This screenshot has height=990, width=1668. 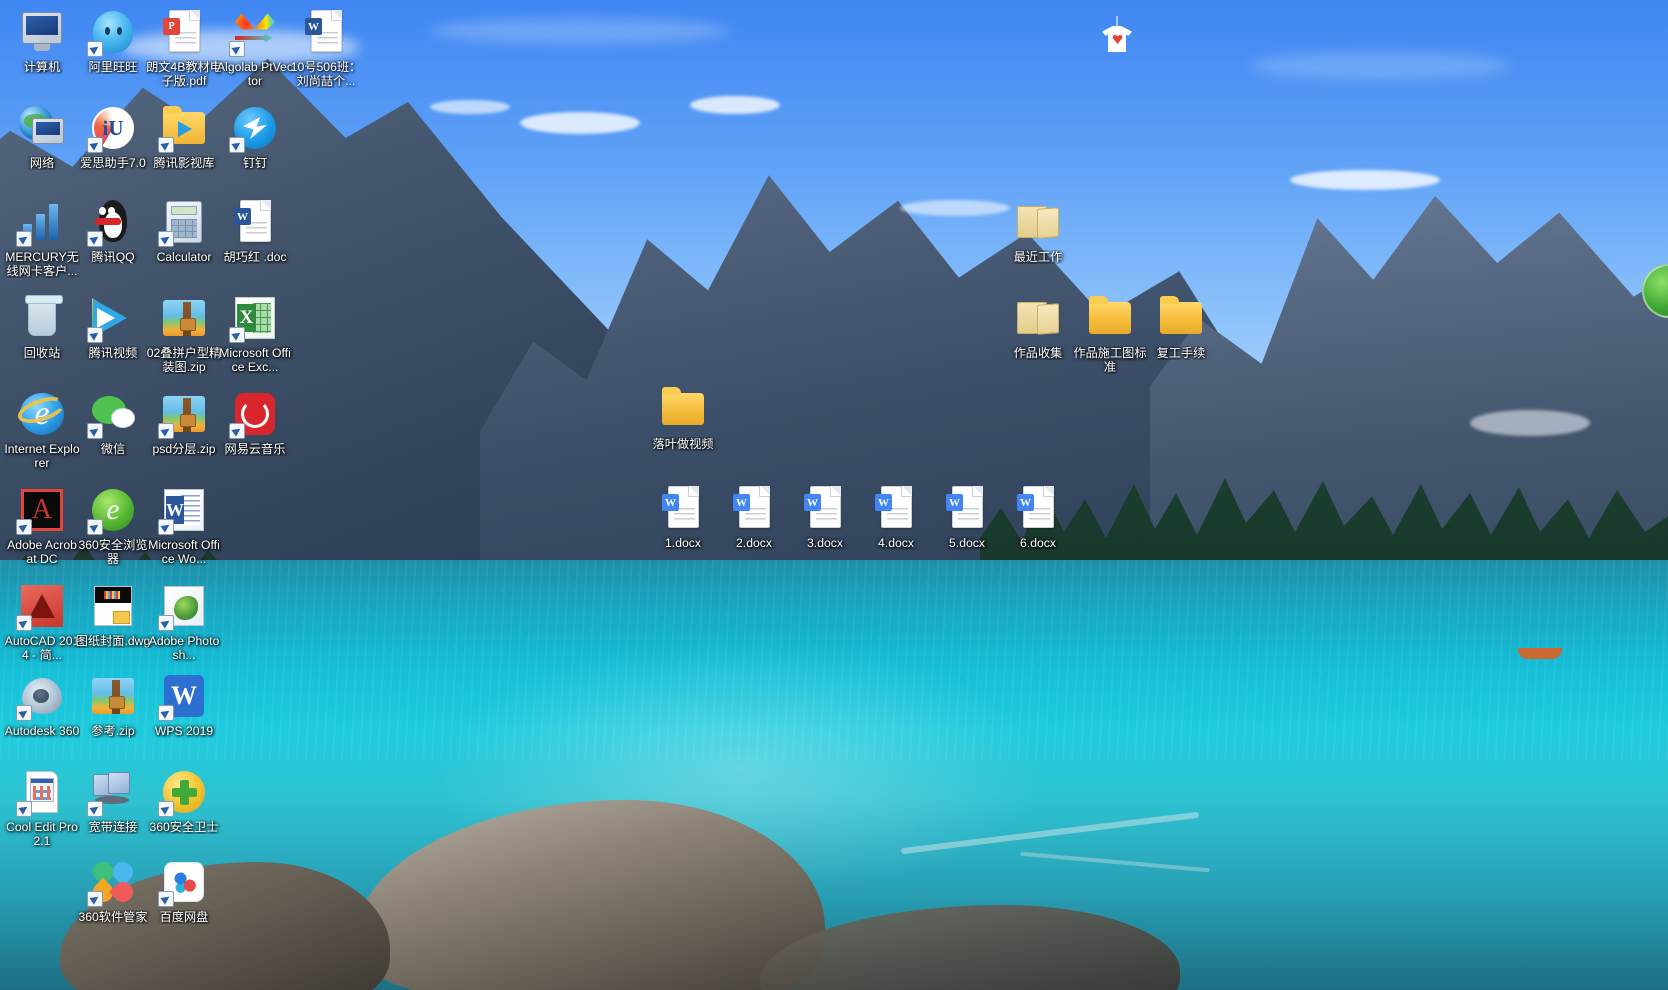 I want to click on desktop-icon-doc-1: W 1.docx, so click(x=683, y=517).